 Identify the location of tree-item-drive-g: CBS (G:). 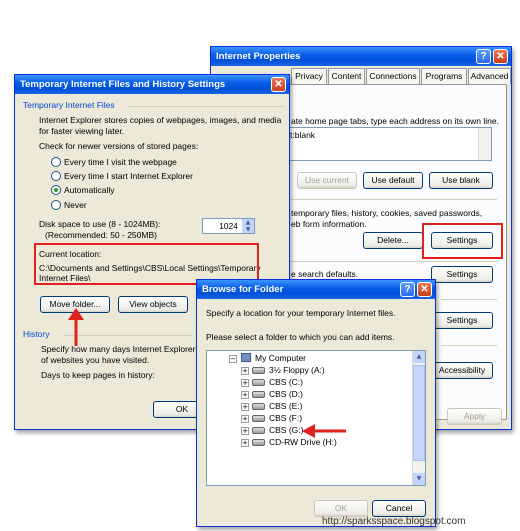
(286, 431).